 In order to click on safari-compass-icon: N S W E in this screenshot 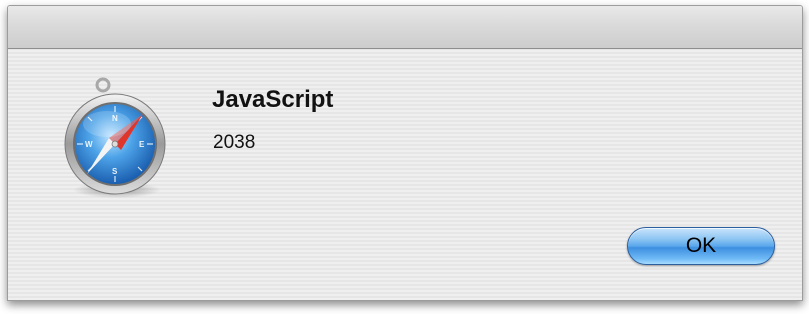, I will do `click(115, 138)`.